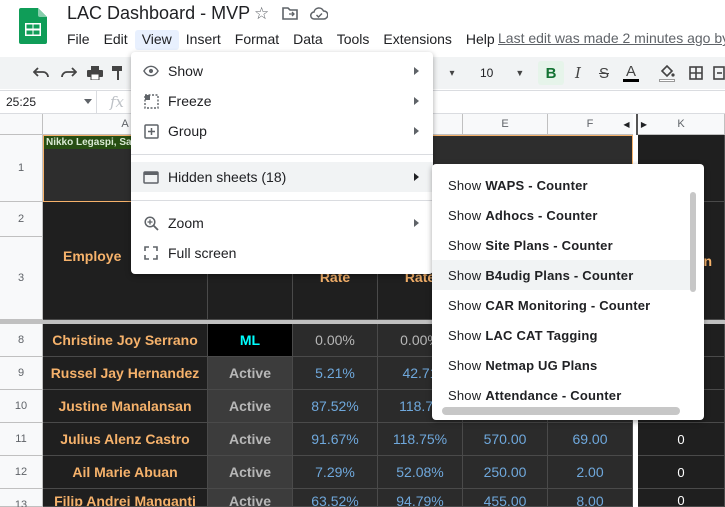 The image size is (725, 507). I want to click on row-header-1: 1, so click(21, 168).